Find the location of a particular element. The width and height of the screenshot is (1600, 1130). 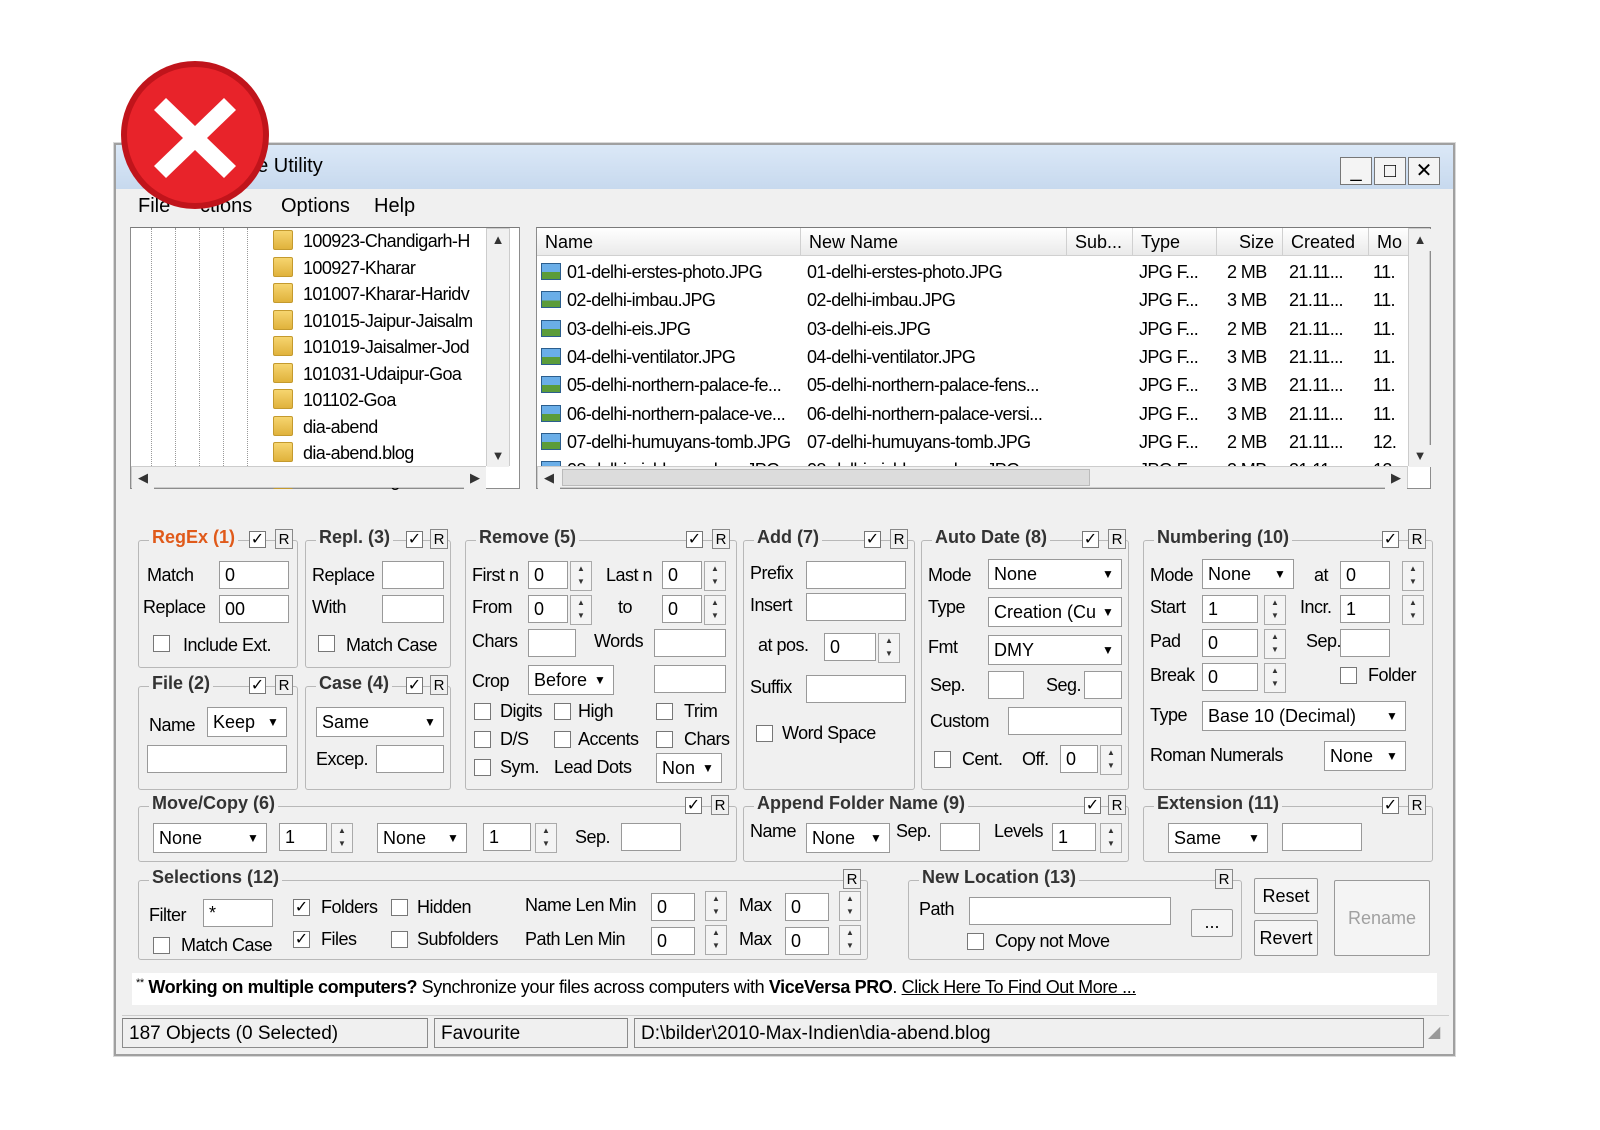

tree-hscroll: ◀ ▶ is located at coordinates (308, 477).